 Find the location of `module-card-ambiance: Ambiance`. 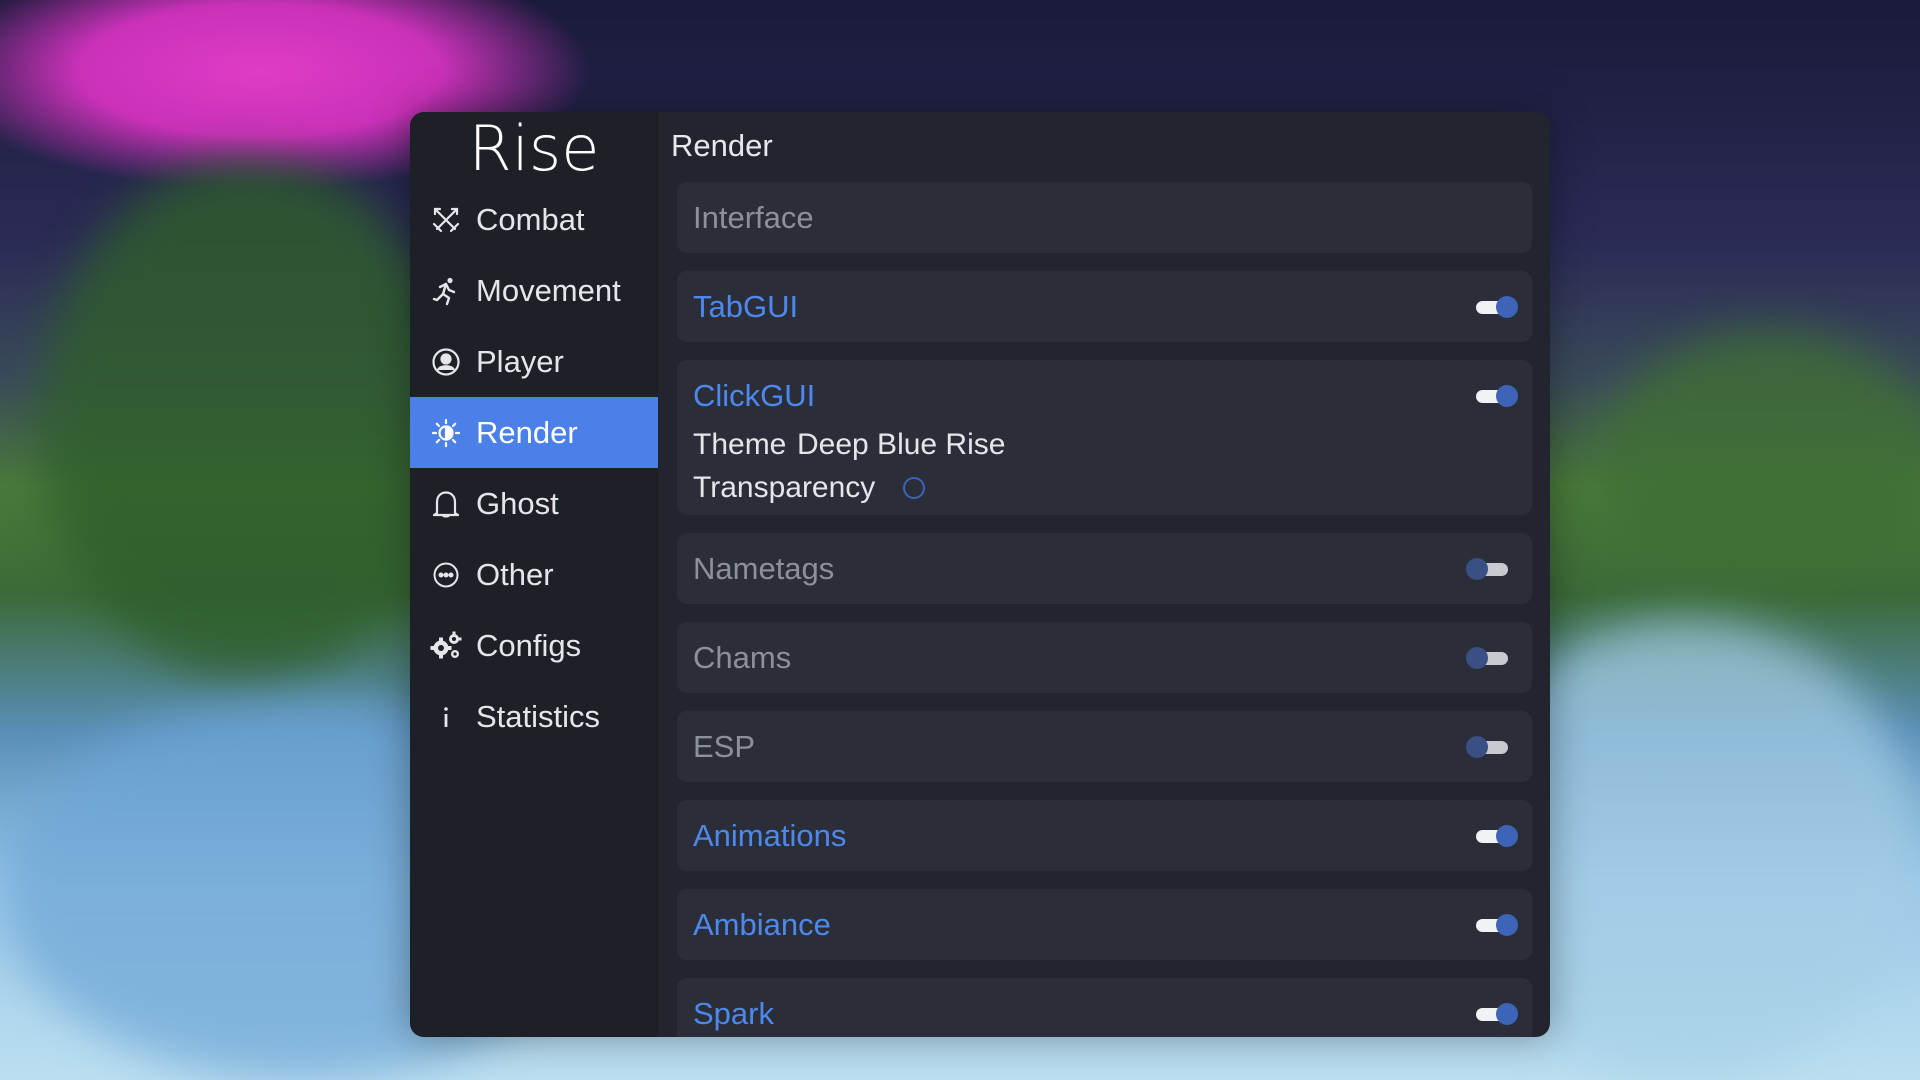

module-card-ambiance: Ambiance is located at coordinates (1104, 924).